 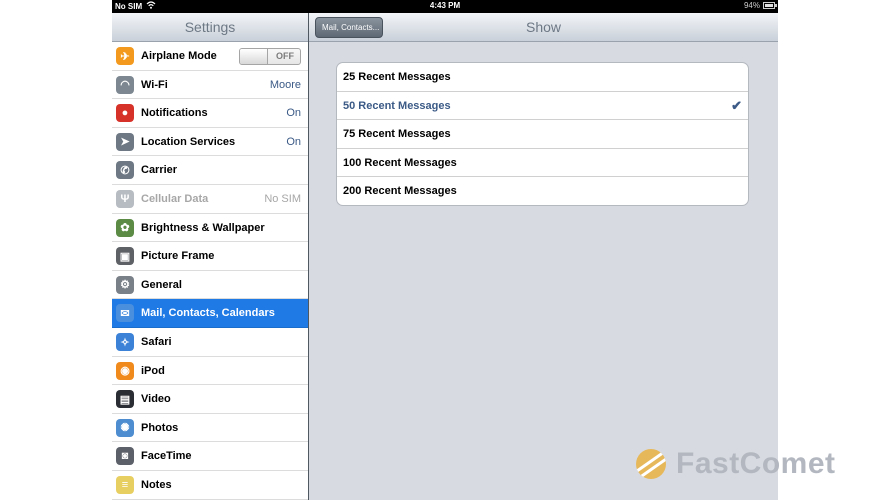 I want to click on sidebar-item-label: Cellular Data, so click(x=175, y=199).